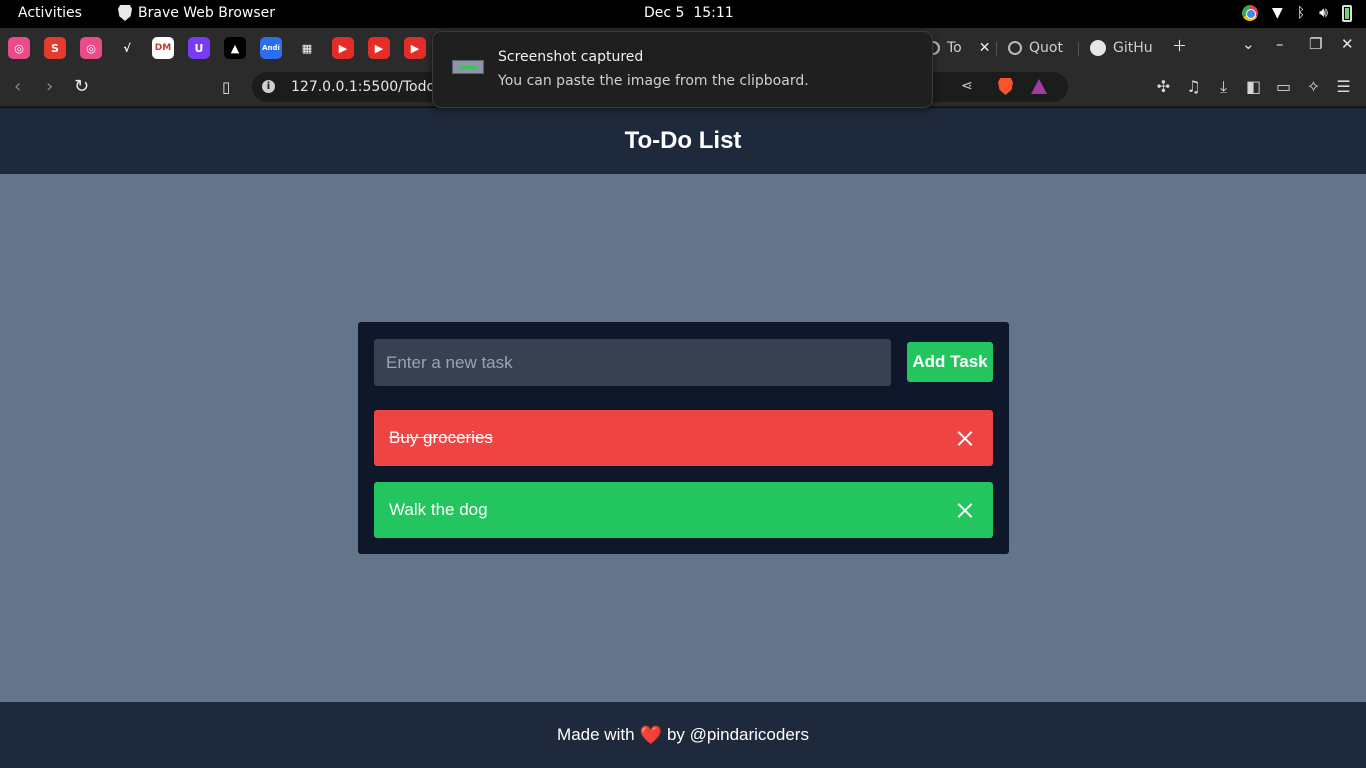  What do you see at coordinates (1277, 13) in the screenshot?
I see `wifi-icon: ▼` at bounding box center [1277, 13].